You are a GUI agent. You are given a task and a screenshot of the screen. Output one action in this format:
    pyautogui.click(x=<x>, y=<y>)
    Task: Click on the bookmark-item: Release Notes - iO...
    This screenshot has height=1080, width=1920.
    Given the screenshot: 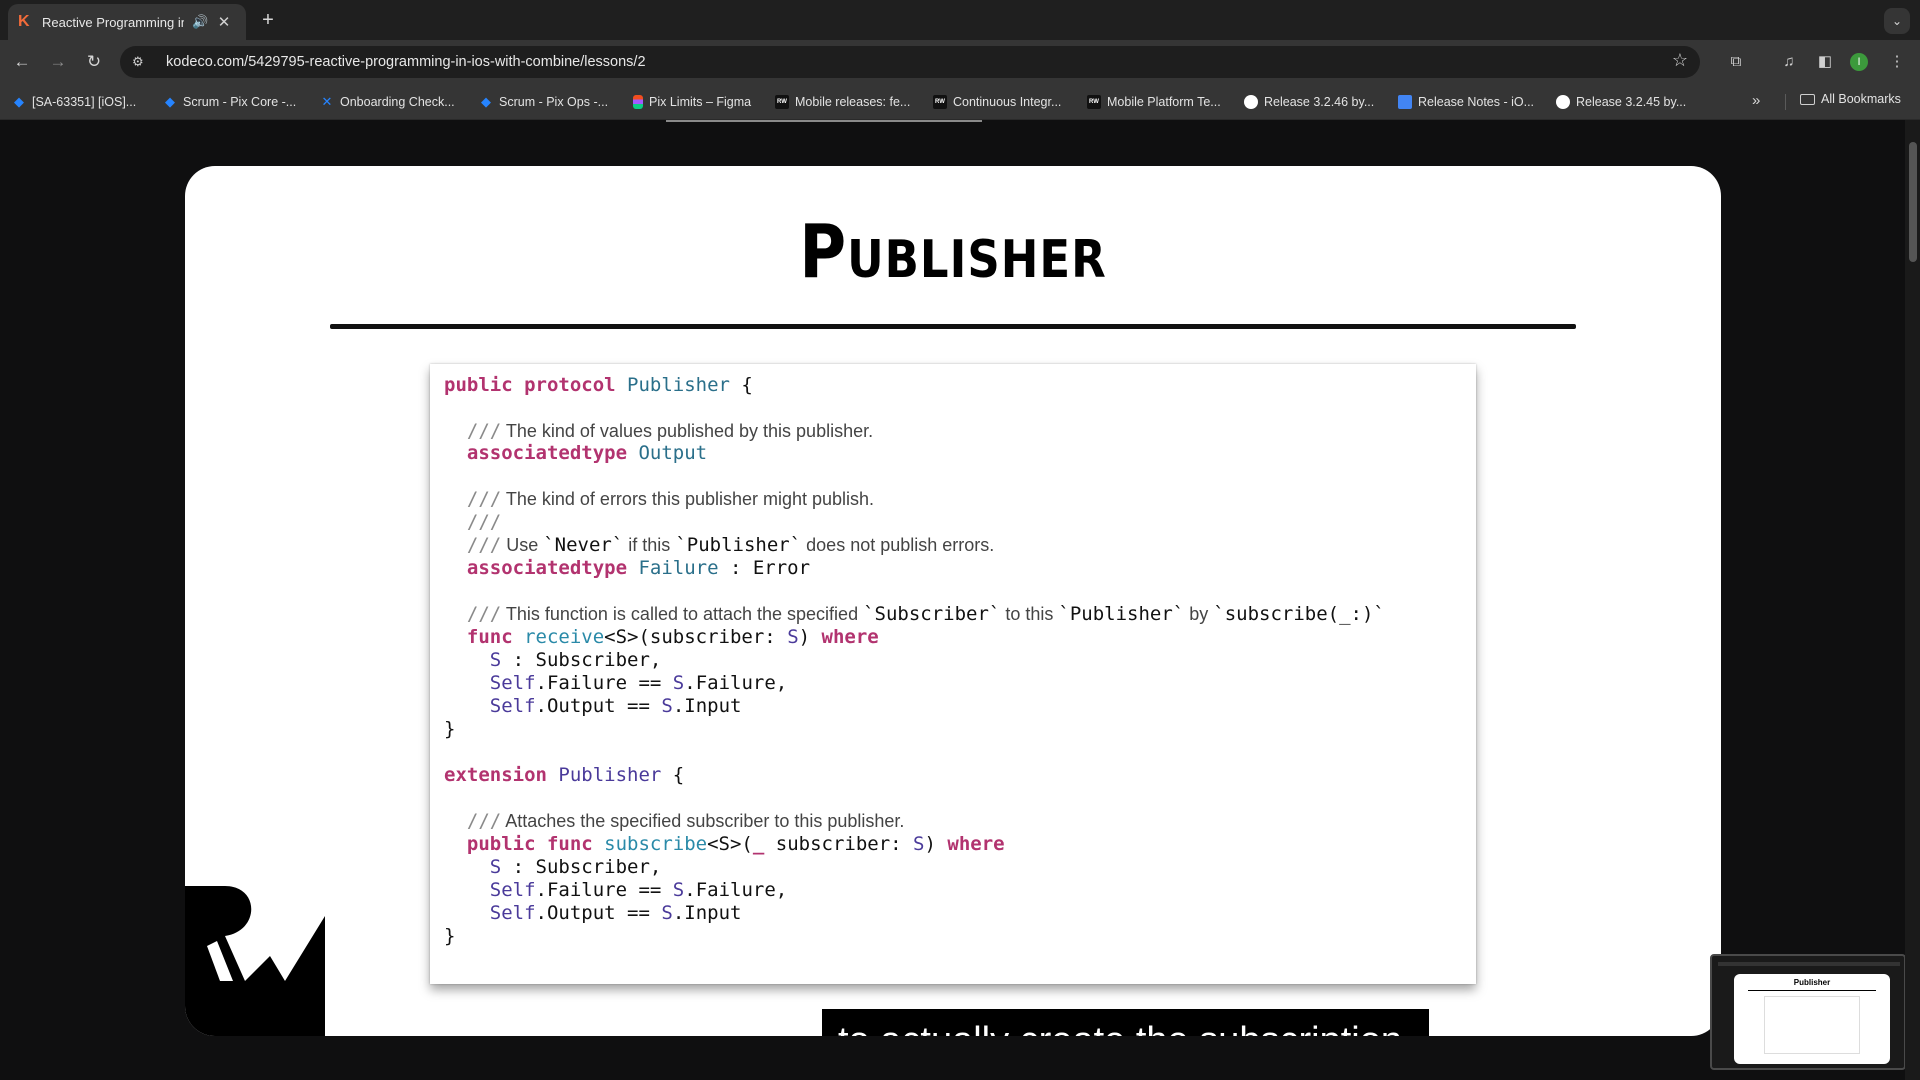 What is the action you would take?
    pyautogui.click(x=1466, y=102)
    